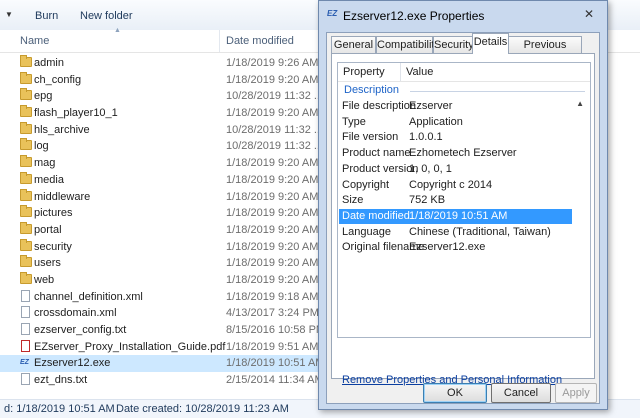 Image resolution: width=640 pixels, height=418 pixels. What do you see at coordinates (160, 80) in the screenshot?
I see `file-row: ch_config 1/18/2019 9:20 AM` at bounding box center [160, 80].